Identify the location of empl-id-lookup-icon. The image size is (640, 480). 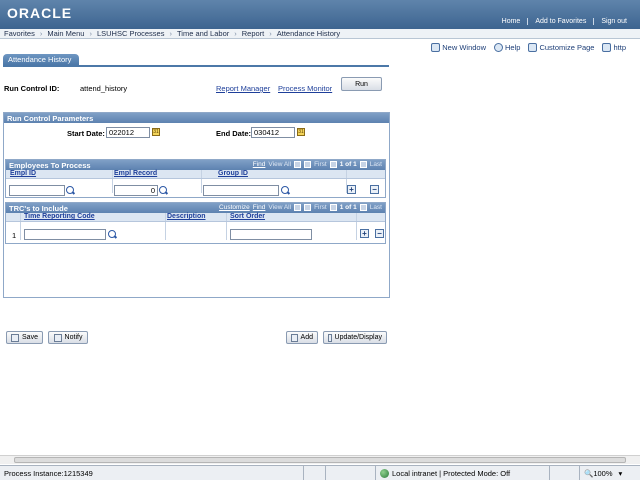
(70, 190).